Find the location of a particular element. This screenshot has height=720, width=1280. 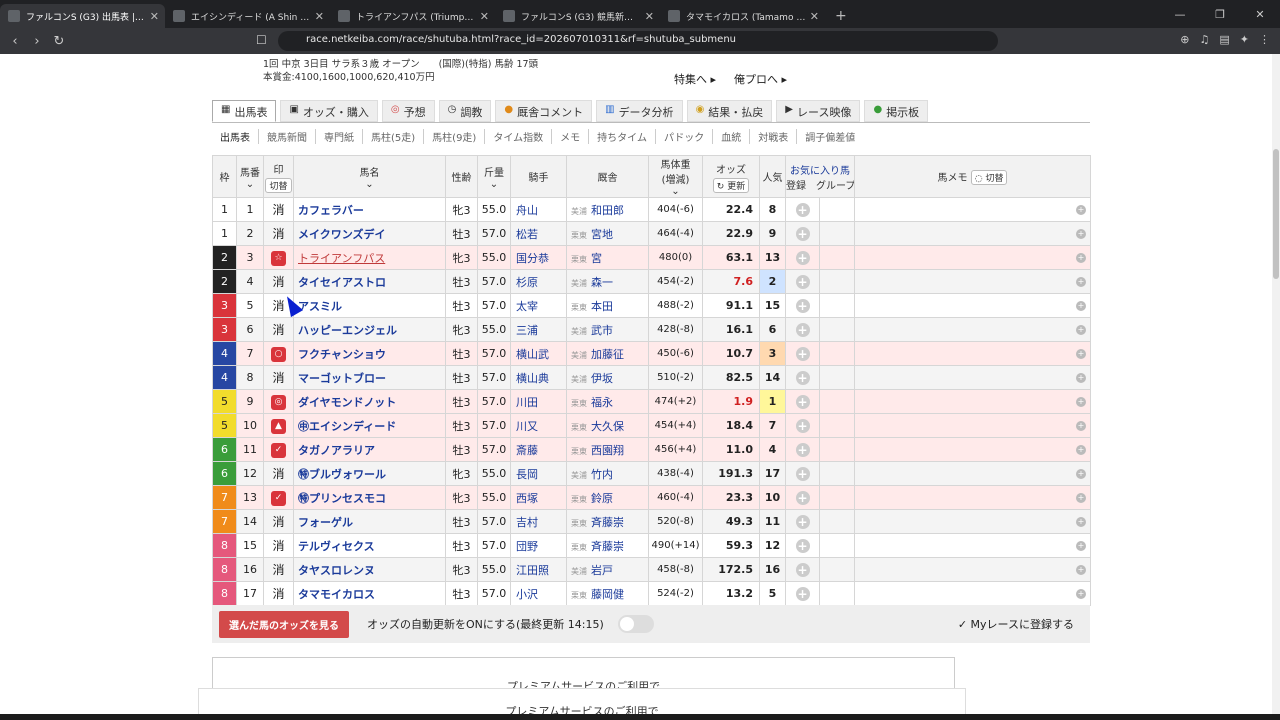

tab-video: ▶ レース映像 is located at coordinates (818, 111).